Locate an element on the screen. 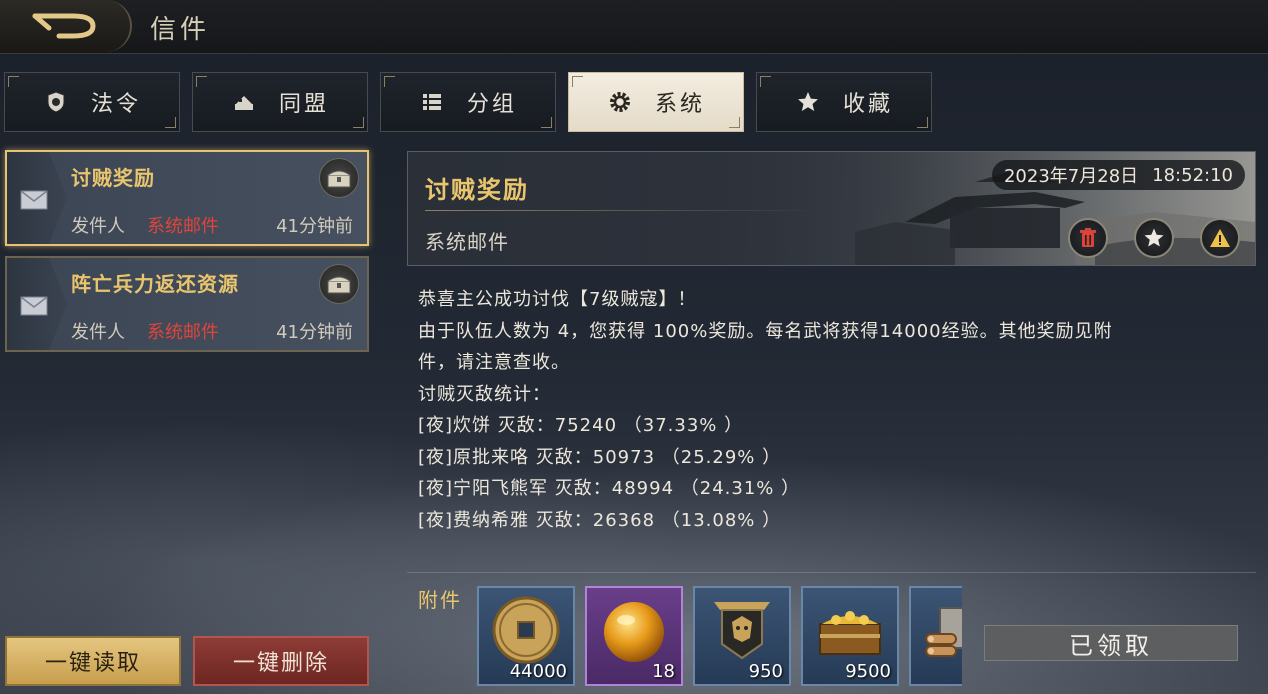 The width and height of the screenshot is (1268, 694). body-line: 讨贼灭敌统计： is located at coordinates (484, 394).